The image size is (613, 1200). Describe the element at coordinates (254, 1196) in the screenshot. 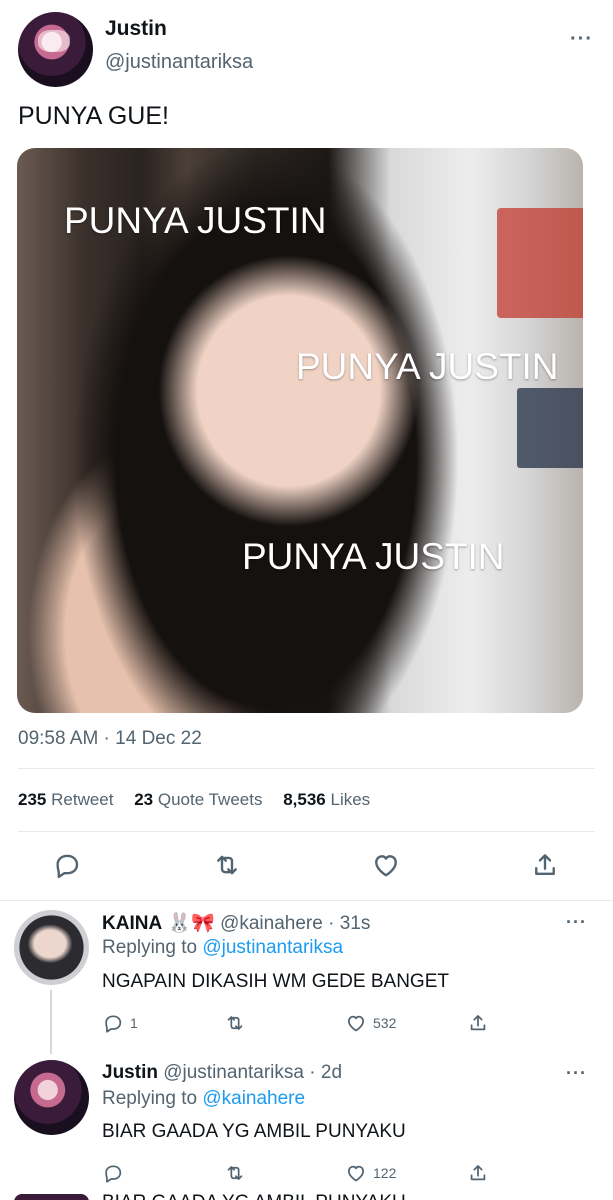

I see `reply-text-peek: BIAR GAADA YG AMBIL PUNYAKU` at that location.